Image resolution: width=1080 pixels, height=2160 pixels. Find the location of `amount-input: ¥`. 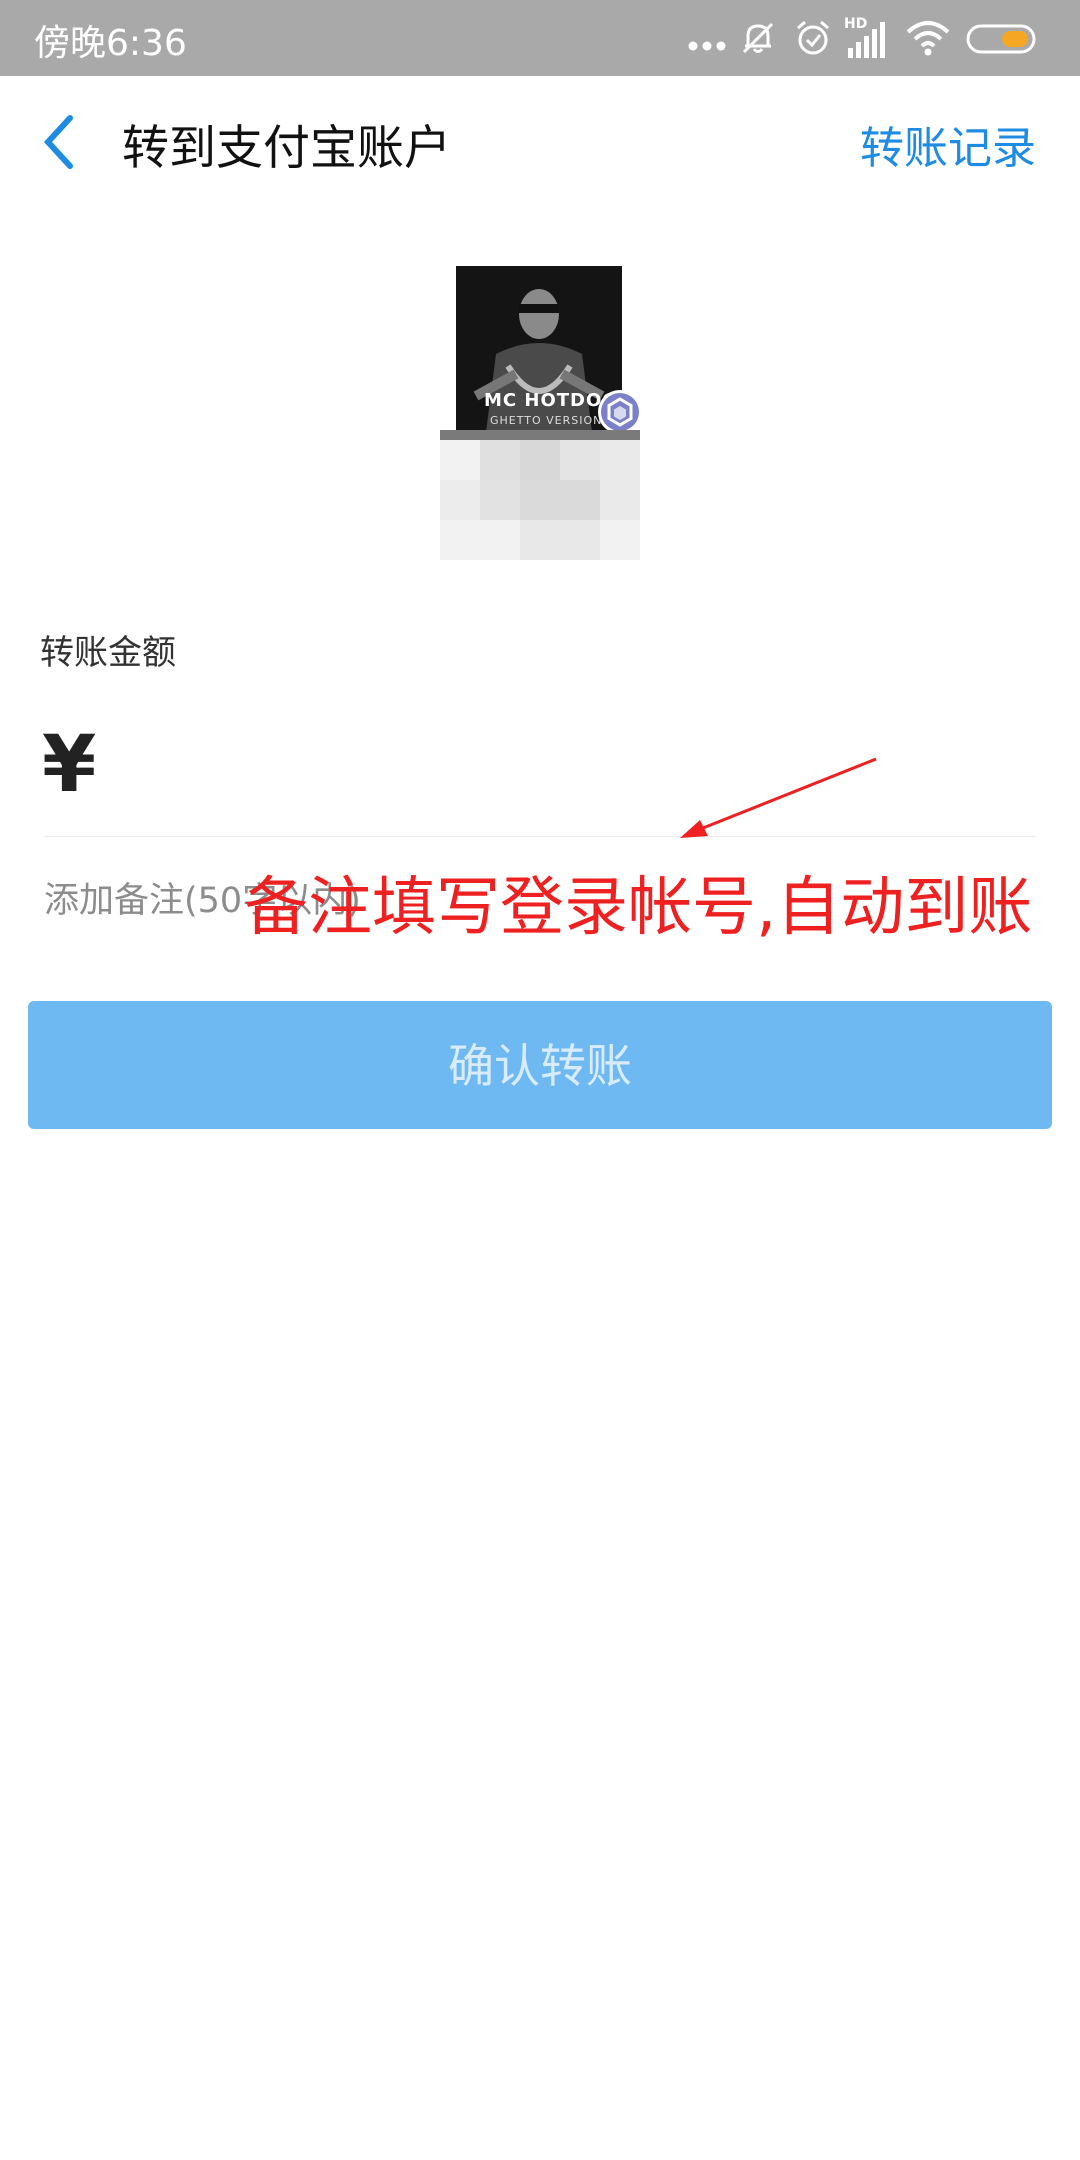

amount-input: ¥ is located at coordinates (69, 765).